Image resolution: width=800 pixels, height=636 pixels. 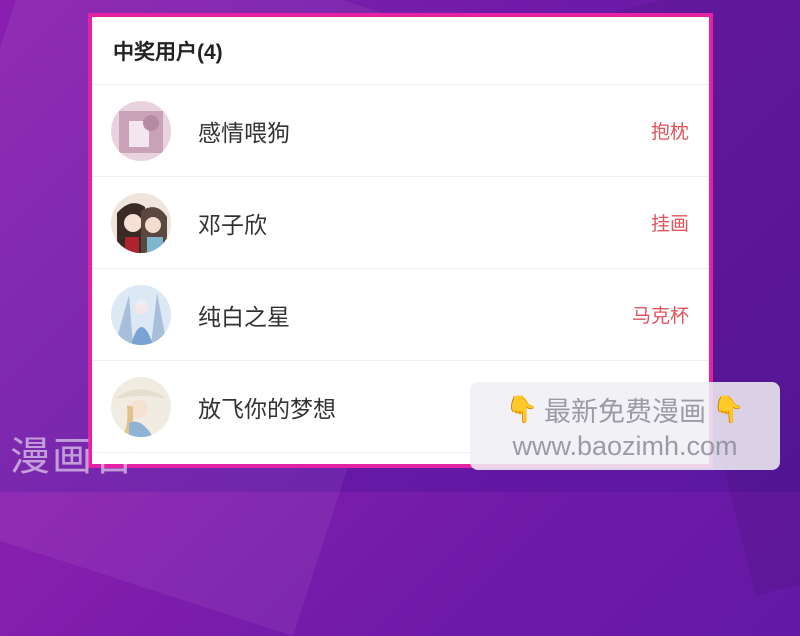 What do you see at coordinates (232, 224) in the screenshot?
I see `winner-name: 邓子欣` at bounding box center [232, 224].